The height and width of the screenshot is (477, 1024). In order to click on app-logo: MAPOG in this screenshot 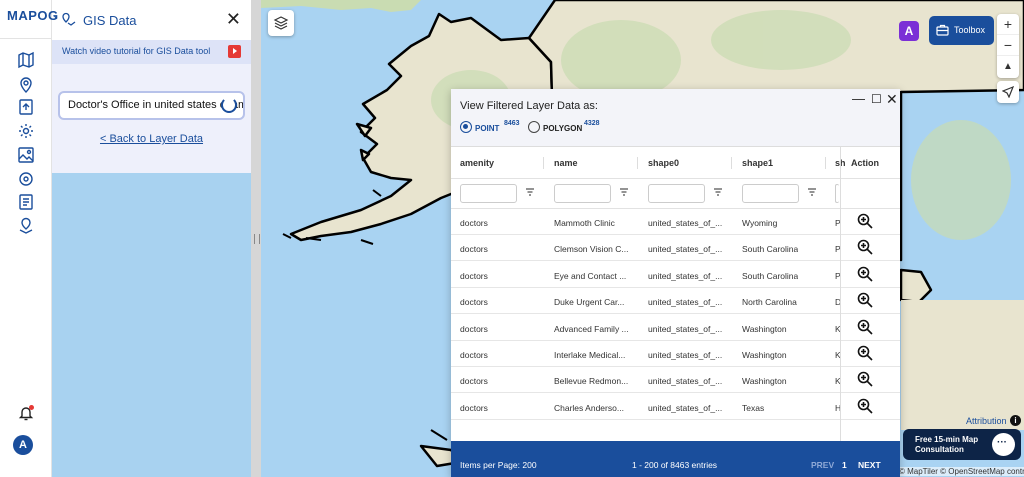, I will do `click(33, 15)`.